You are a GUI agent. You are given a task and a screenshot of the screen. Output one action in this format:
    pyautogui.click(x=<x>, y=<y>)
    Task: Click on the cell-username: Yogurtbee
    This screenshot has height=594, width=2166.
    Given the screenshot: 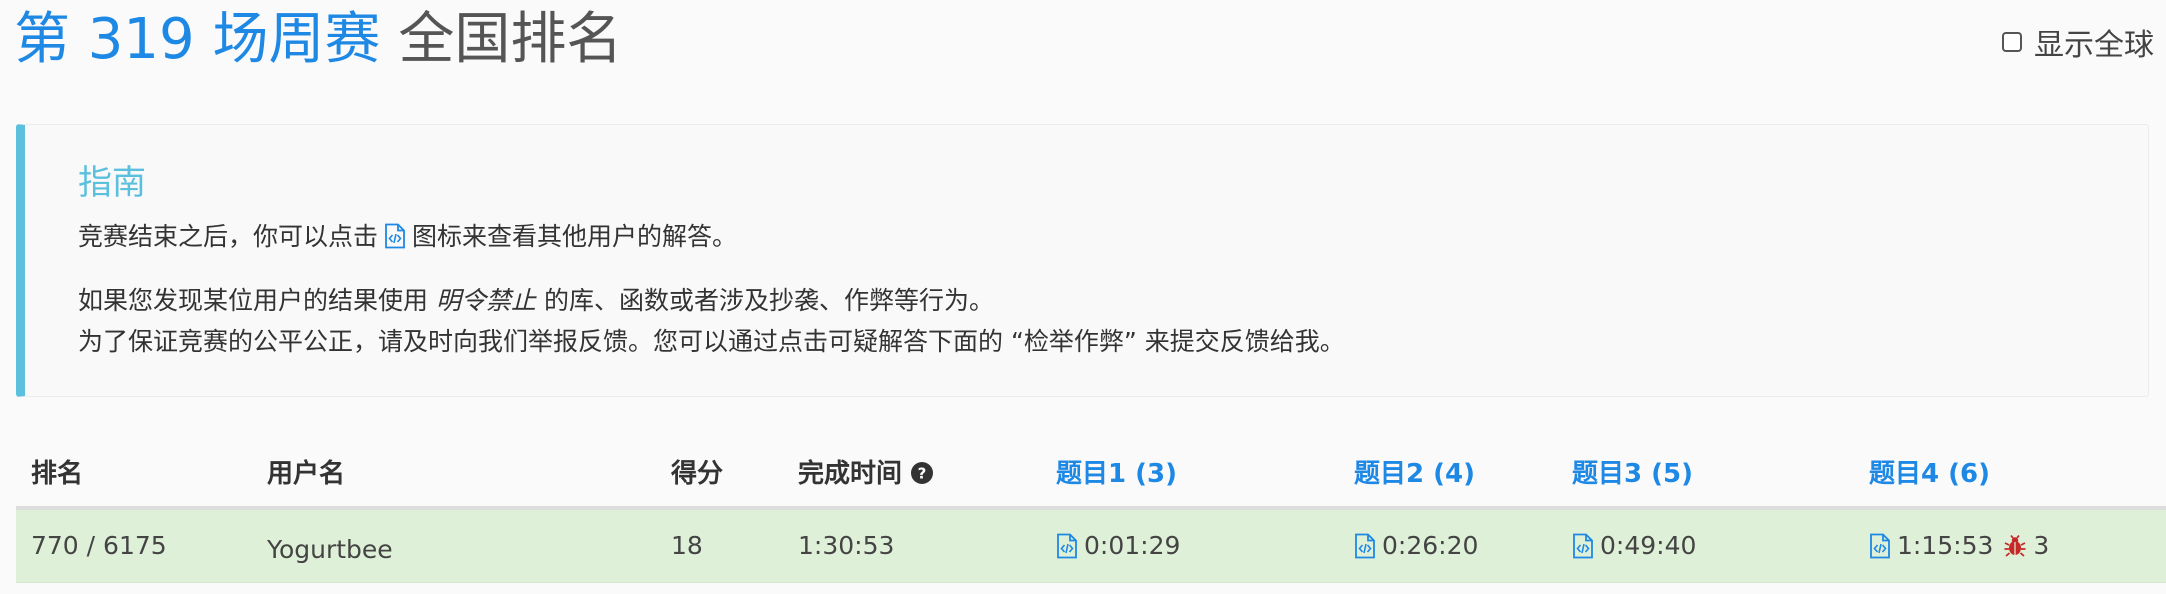 What is the action you would take?
    pyautogui.click(x=330, y=550)
    